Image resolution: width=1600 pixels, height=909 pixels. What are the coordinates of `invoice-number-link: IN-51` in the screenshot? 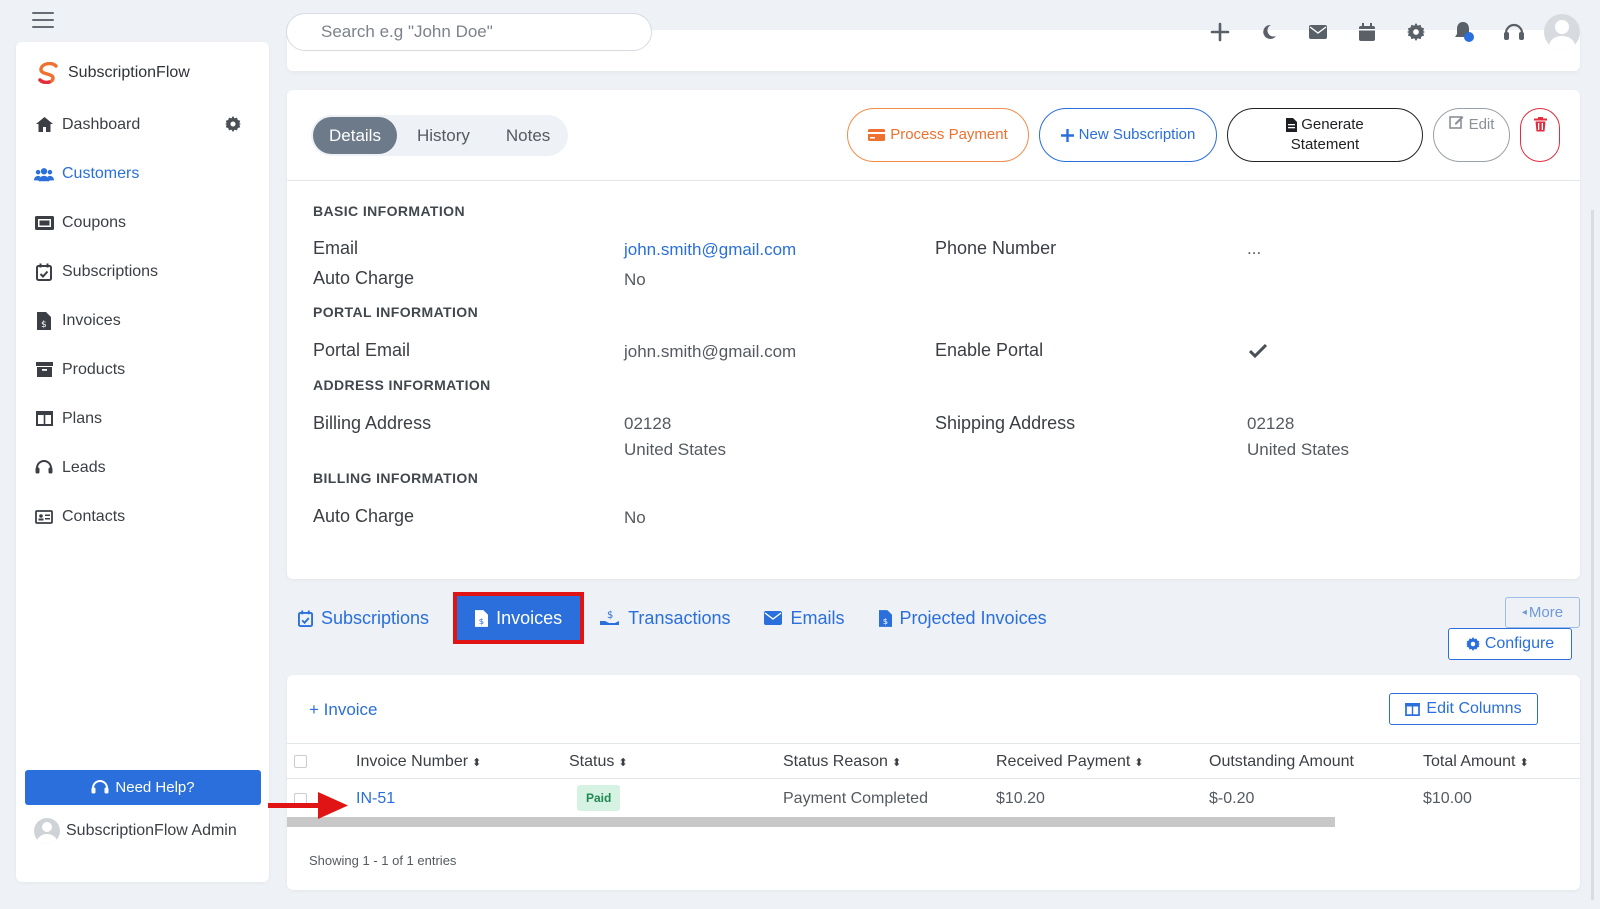 It's located at (375, 799).